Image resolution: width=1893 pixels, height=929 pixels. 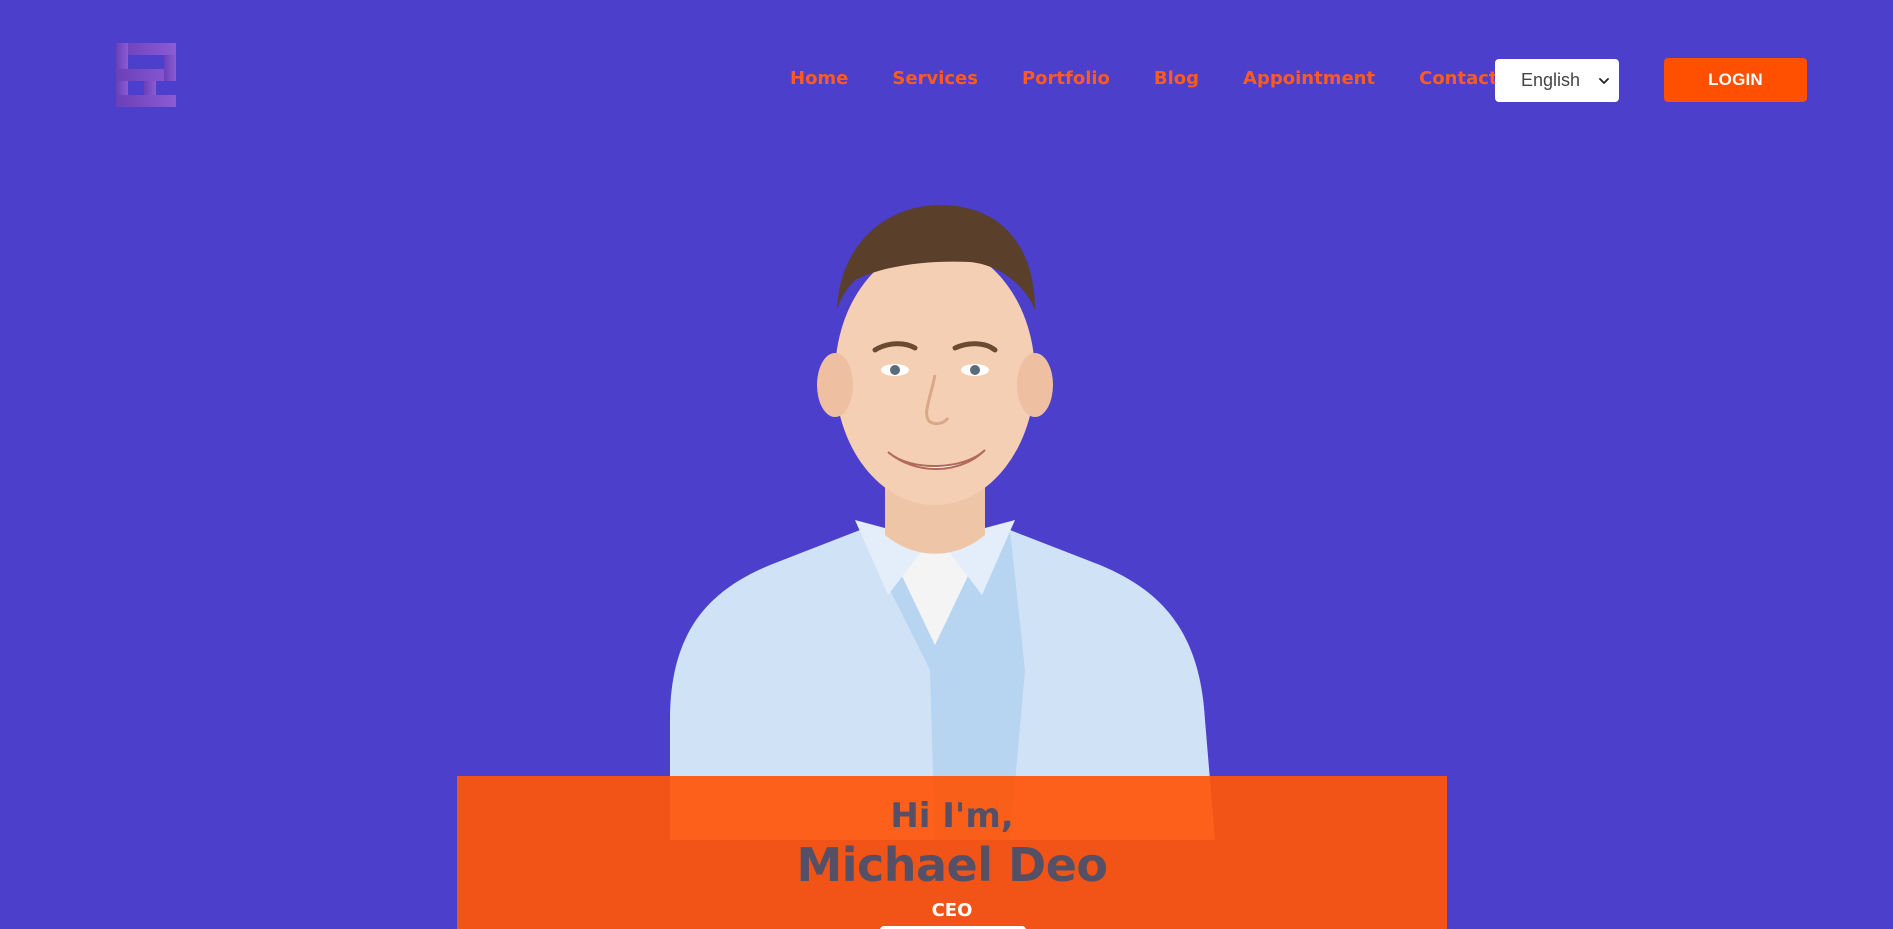 I want to click on hero-greeting: Hi I'm,, so click(x=952, y=816).